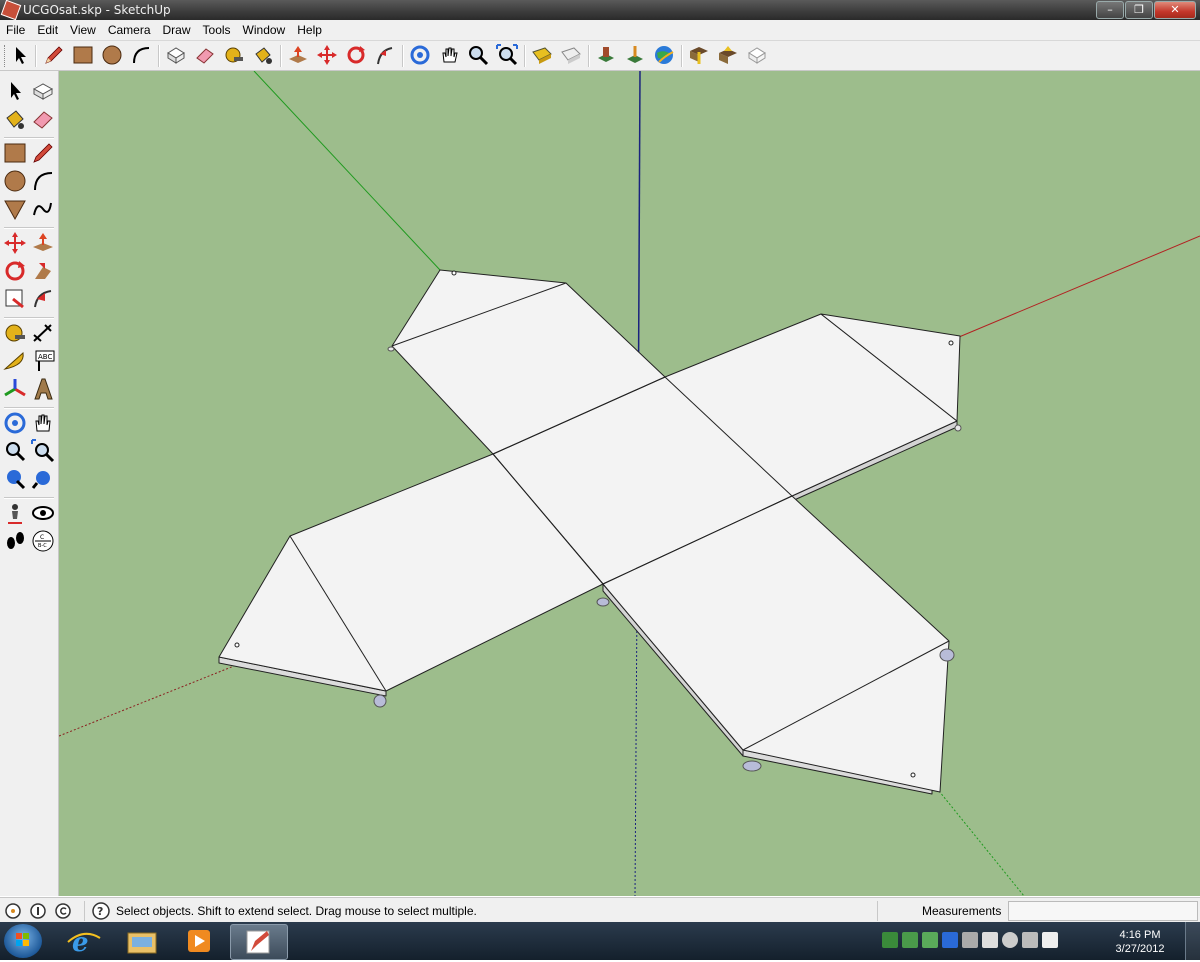  I want to click on internet-explorer-taskbar-button: e, so click(84, 941).